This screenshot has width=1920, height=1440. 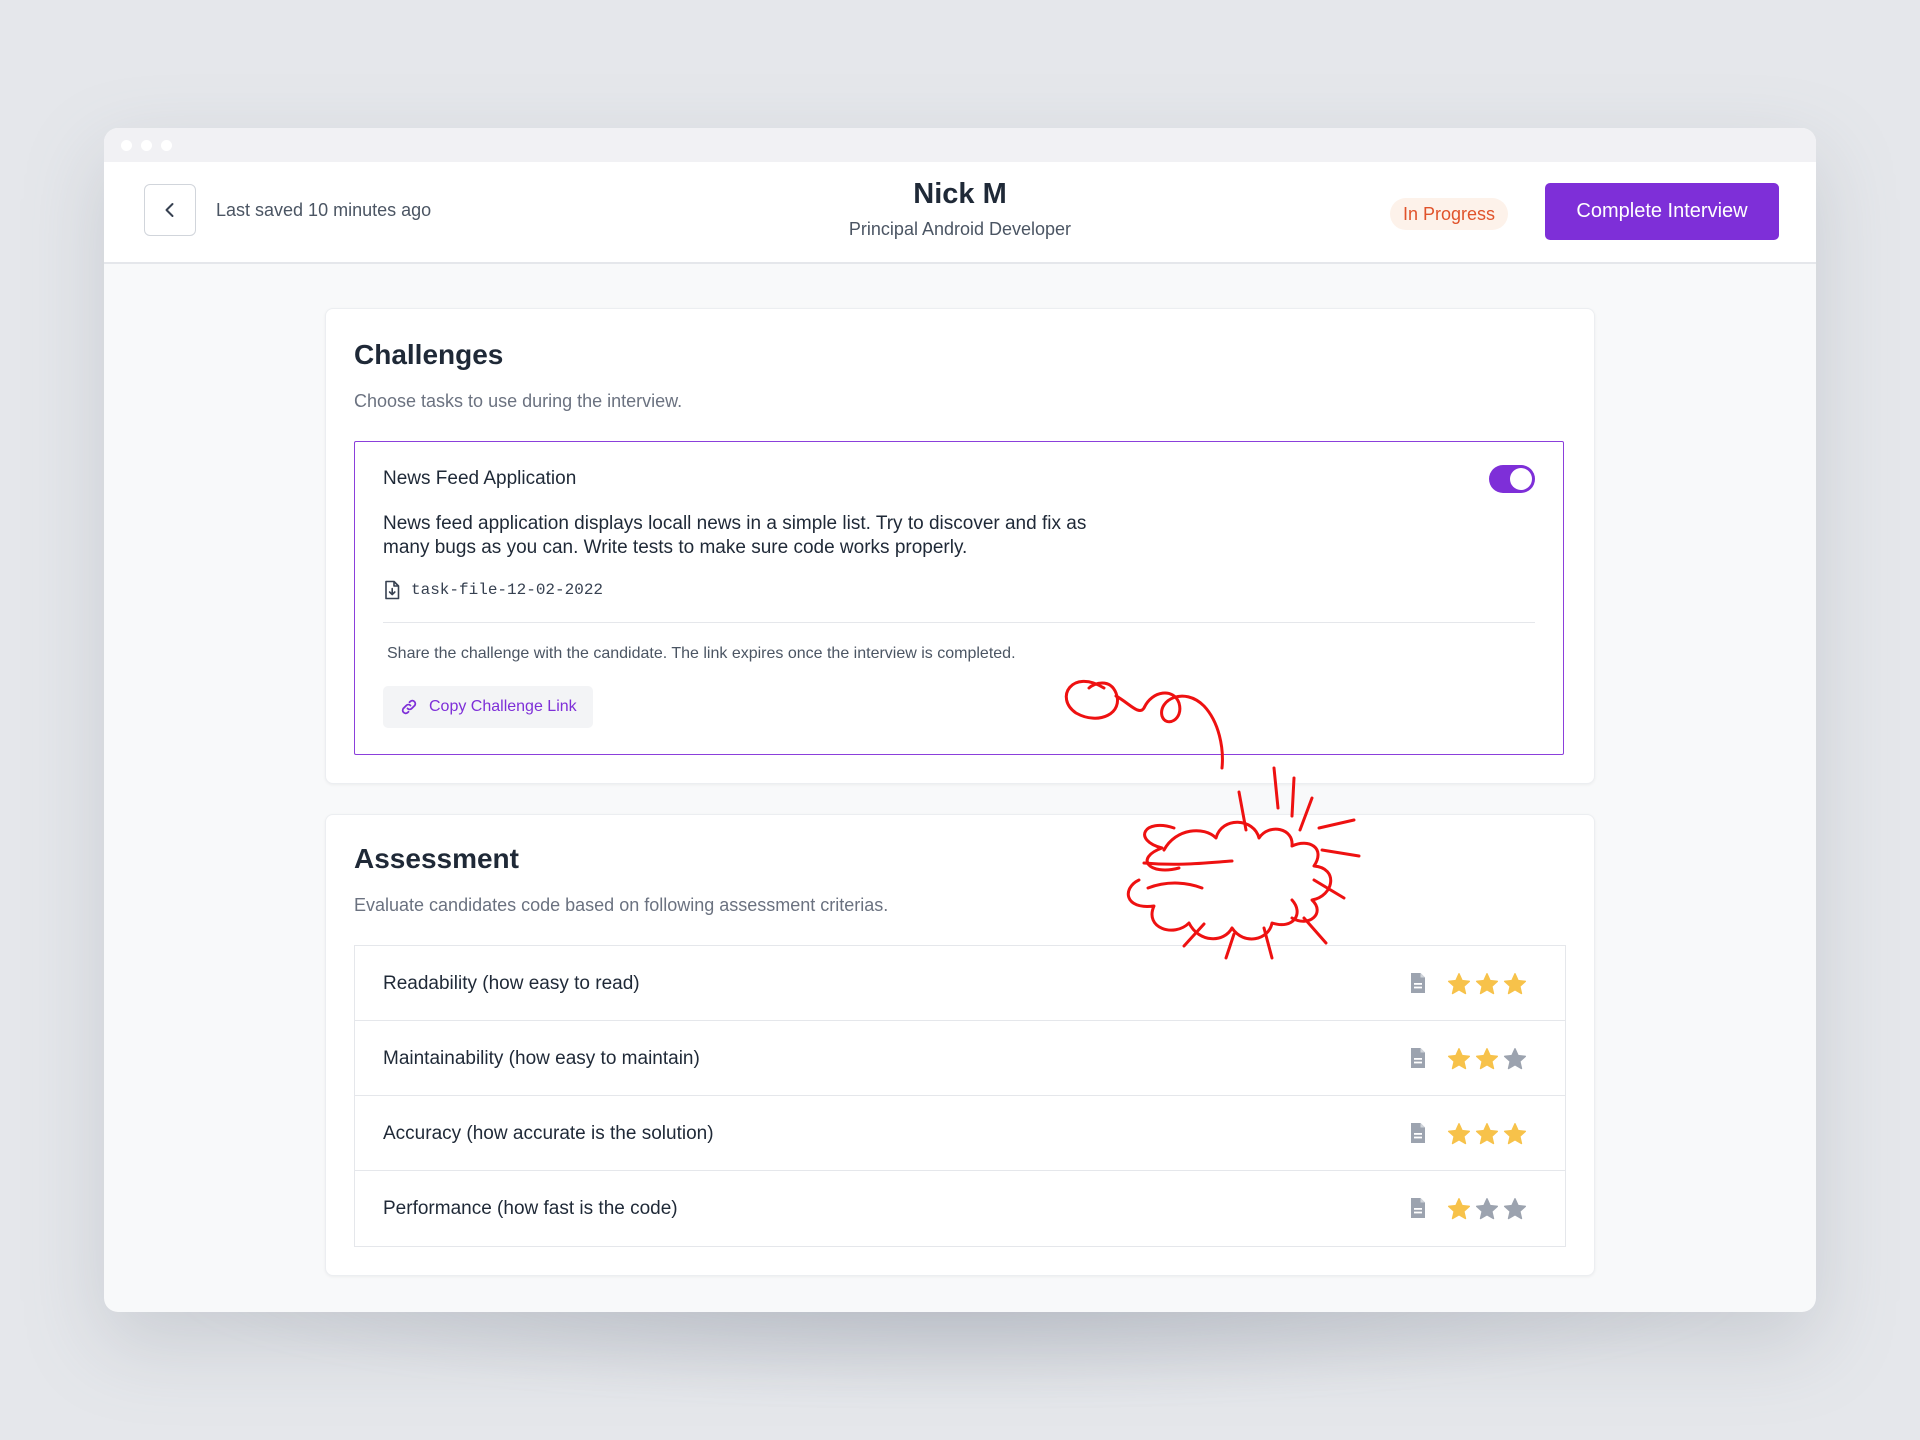 I want to click on window-titlebar, so click(x=960, y=145).